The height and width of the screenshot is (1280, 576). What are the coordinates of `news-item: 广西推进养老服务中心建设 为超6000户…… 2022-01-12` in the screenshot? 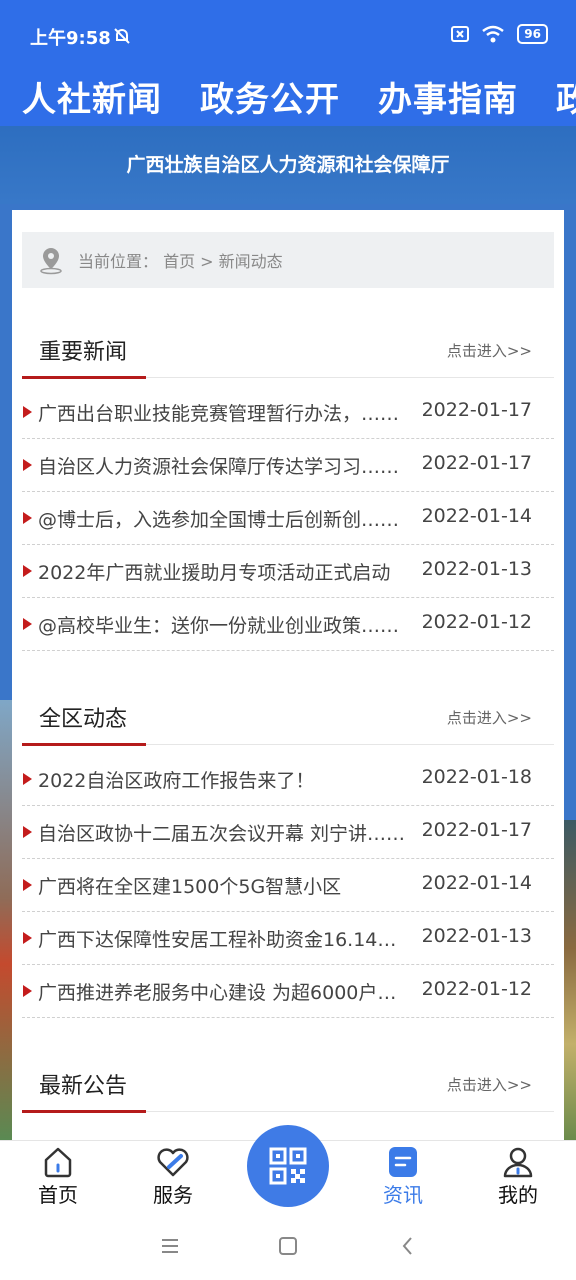 It's located at (288, 991).